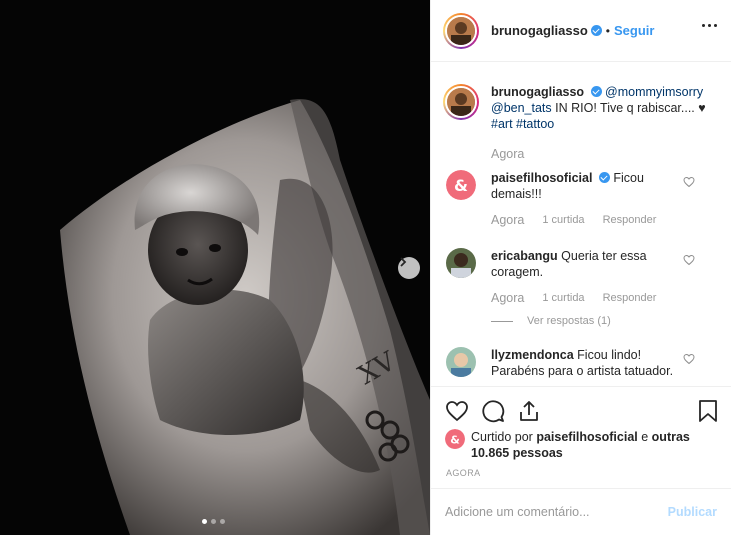 The width and height of the screenshot is (731, 535). I want to click on caption-username: brunogagliasso, so click(537, 92).